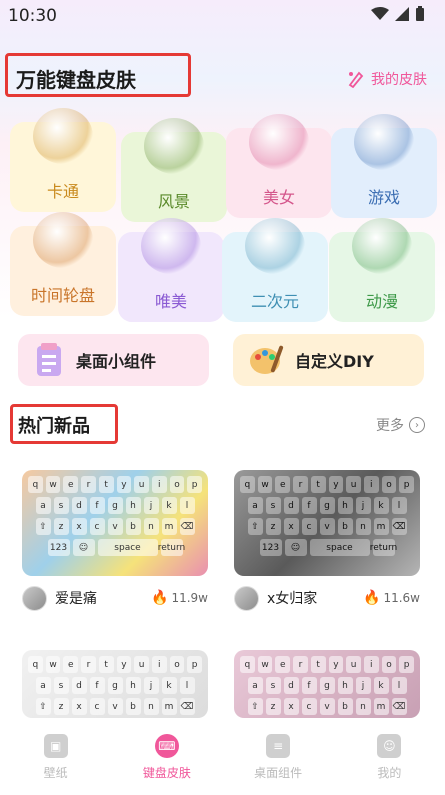  What do you see at coordinates (389, 758) in the screenshot?
I see `nav-tab-mine: ☺ 我的` at bounding box center [389, 758].